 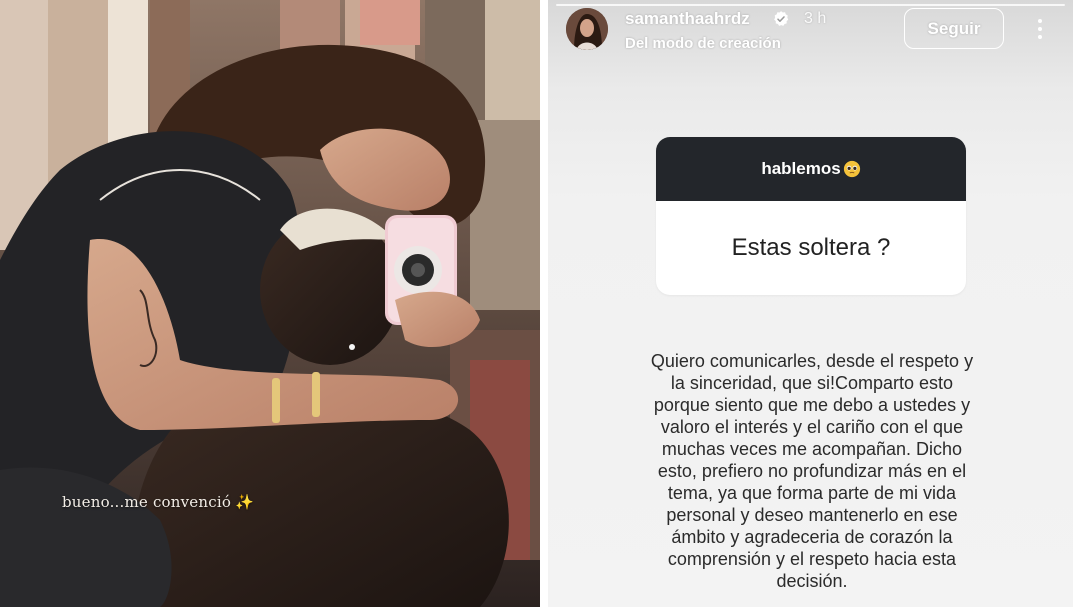 I want to click on avatar-image, so click(x=587, y=29).